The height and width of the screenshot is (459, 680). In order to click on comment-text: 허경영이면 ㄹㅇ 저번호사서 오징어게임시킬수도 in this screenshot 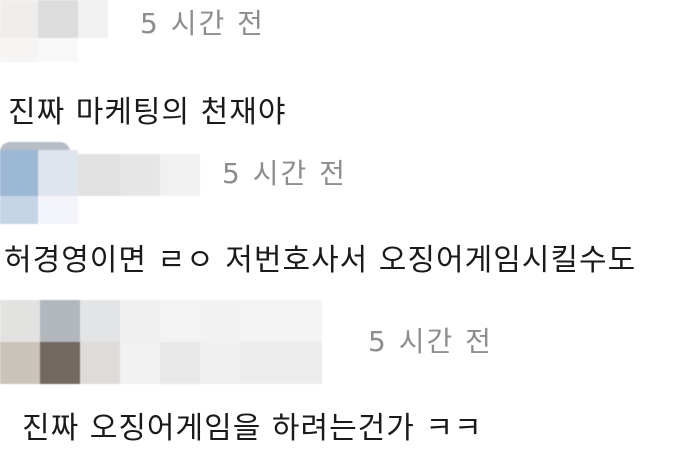, I will do `click(320, 260)`.